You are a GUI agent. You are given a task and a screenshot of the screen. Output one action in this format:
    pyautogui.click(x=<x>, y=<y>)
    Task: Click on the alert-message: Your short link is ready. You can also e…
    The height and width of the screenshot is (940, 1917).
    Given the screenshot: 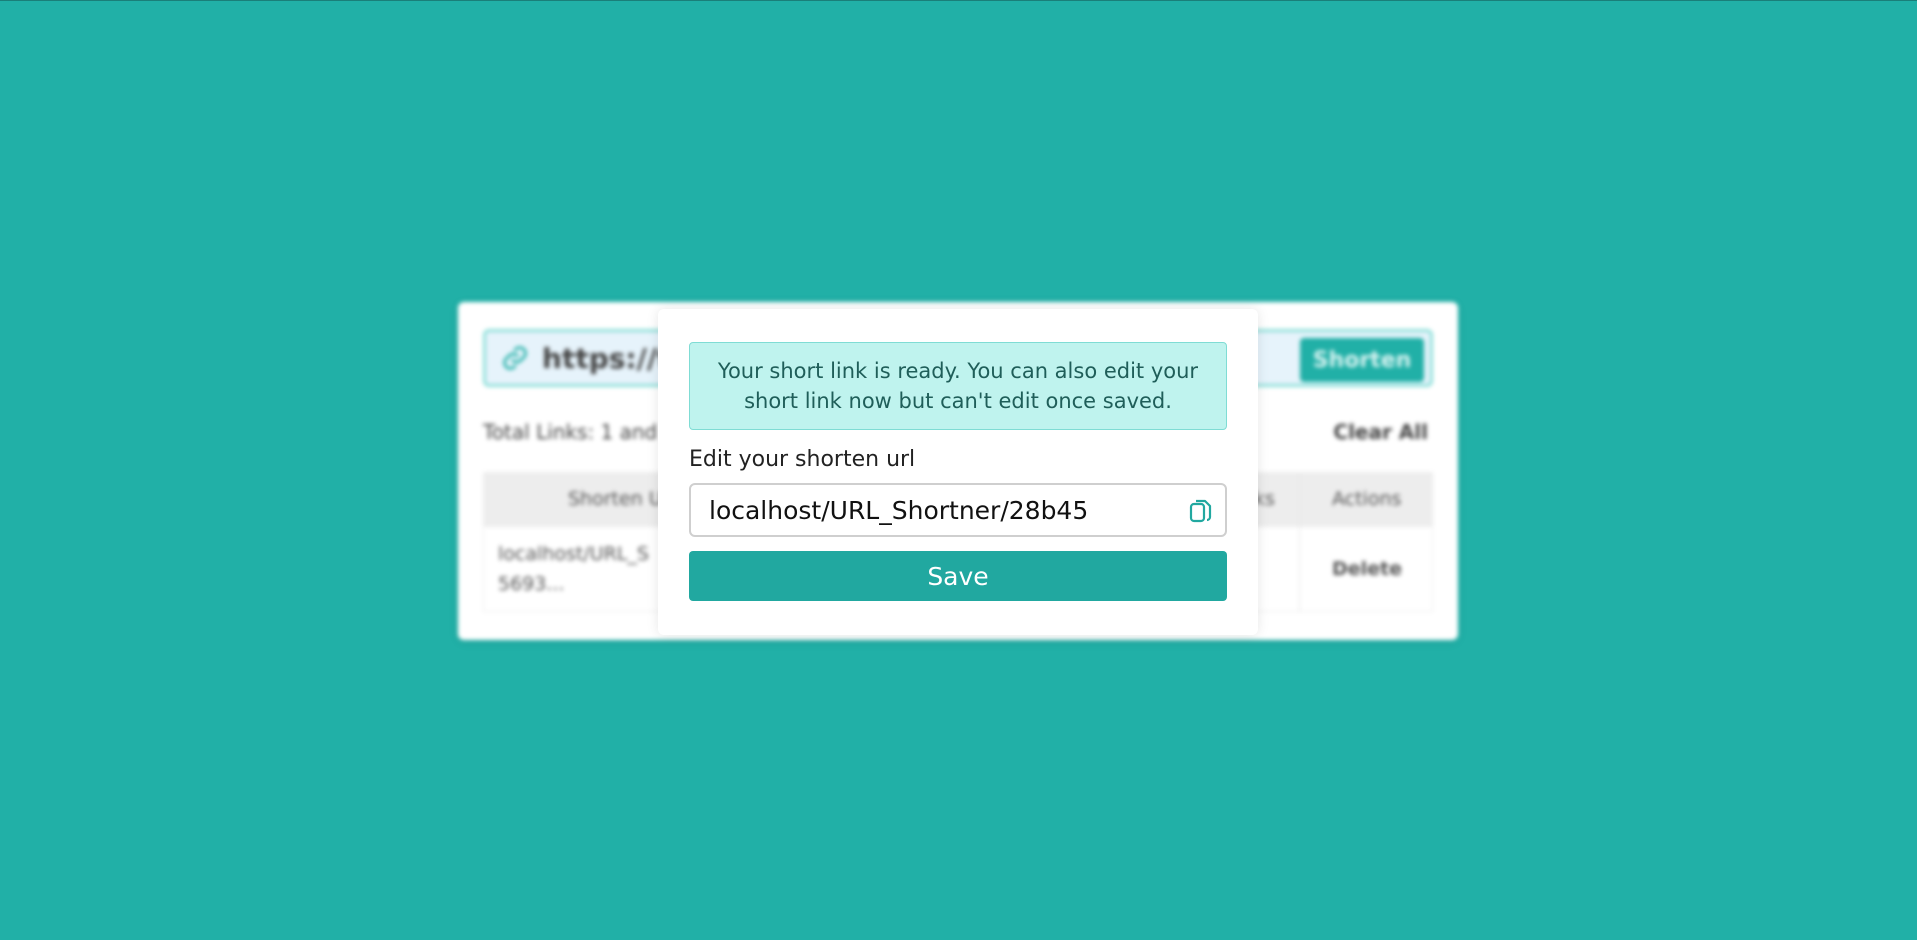 What is the action you would take?
    pyautogui.click(x=958, y=386)
    